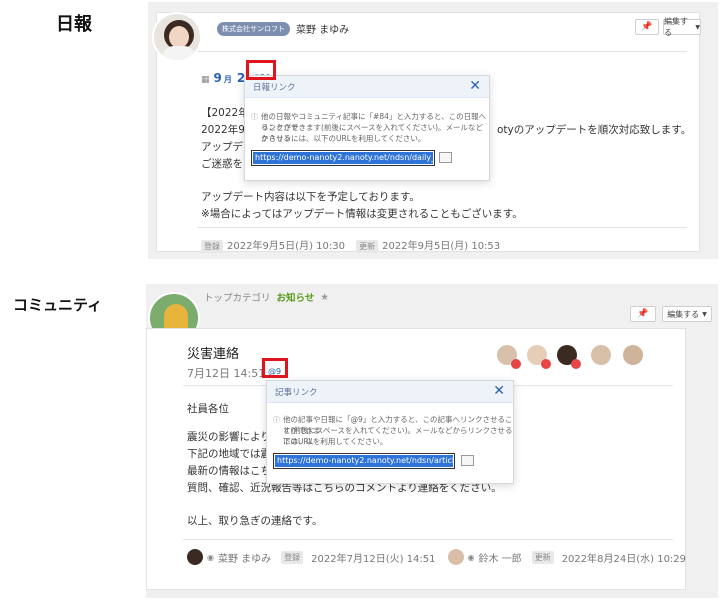 This screenshot has height=603, width=723. What do you see at coordinates (213, 354) in the screenshot?
I see `article-title: 災害連絡` at bounding box center [213, 354].